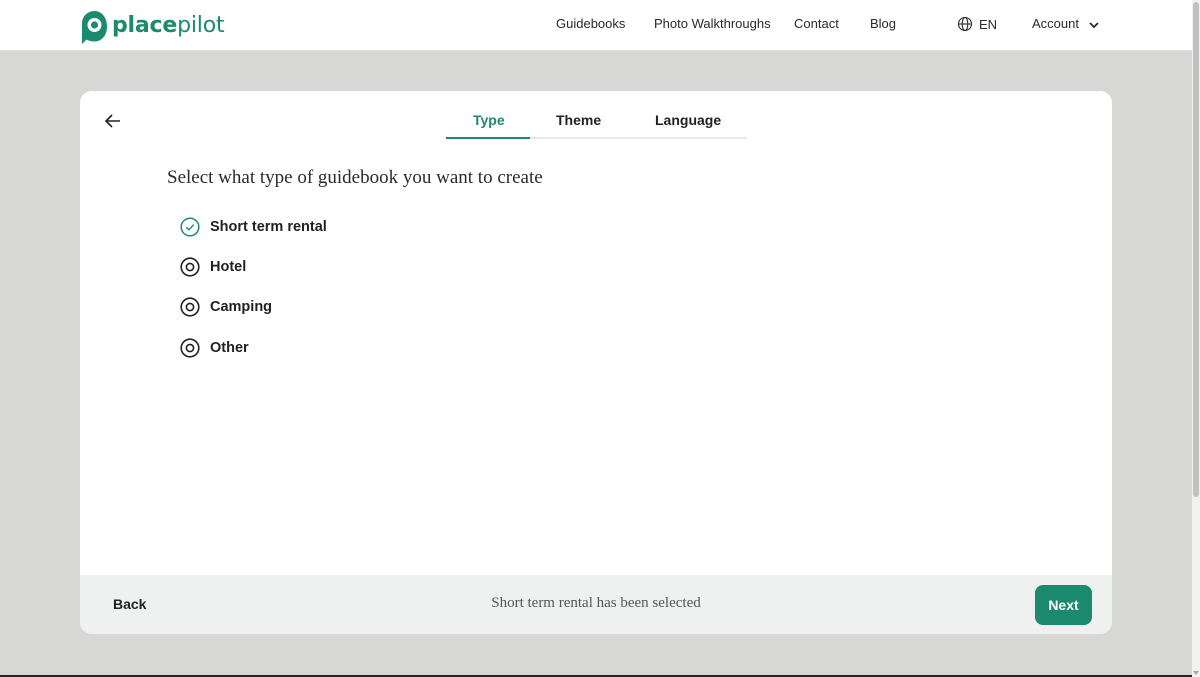 The width and height of the screenshot is (1200, 677). I want to click on check-circle-icon, so click(190, 227).